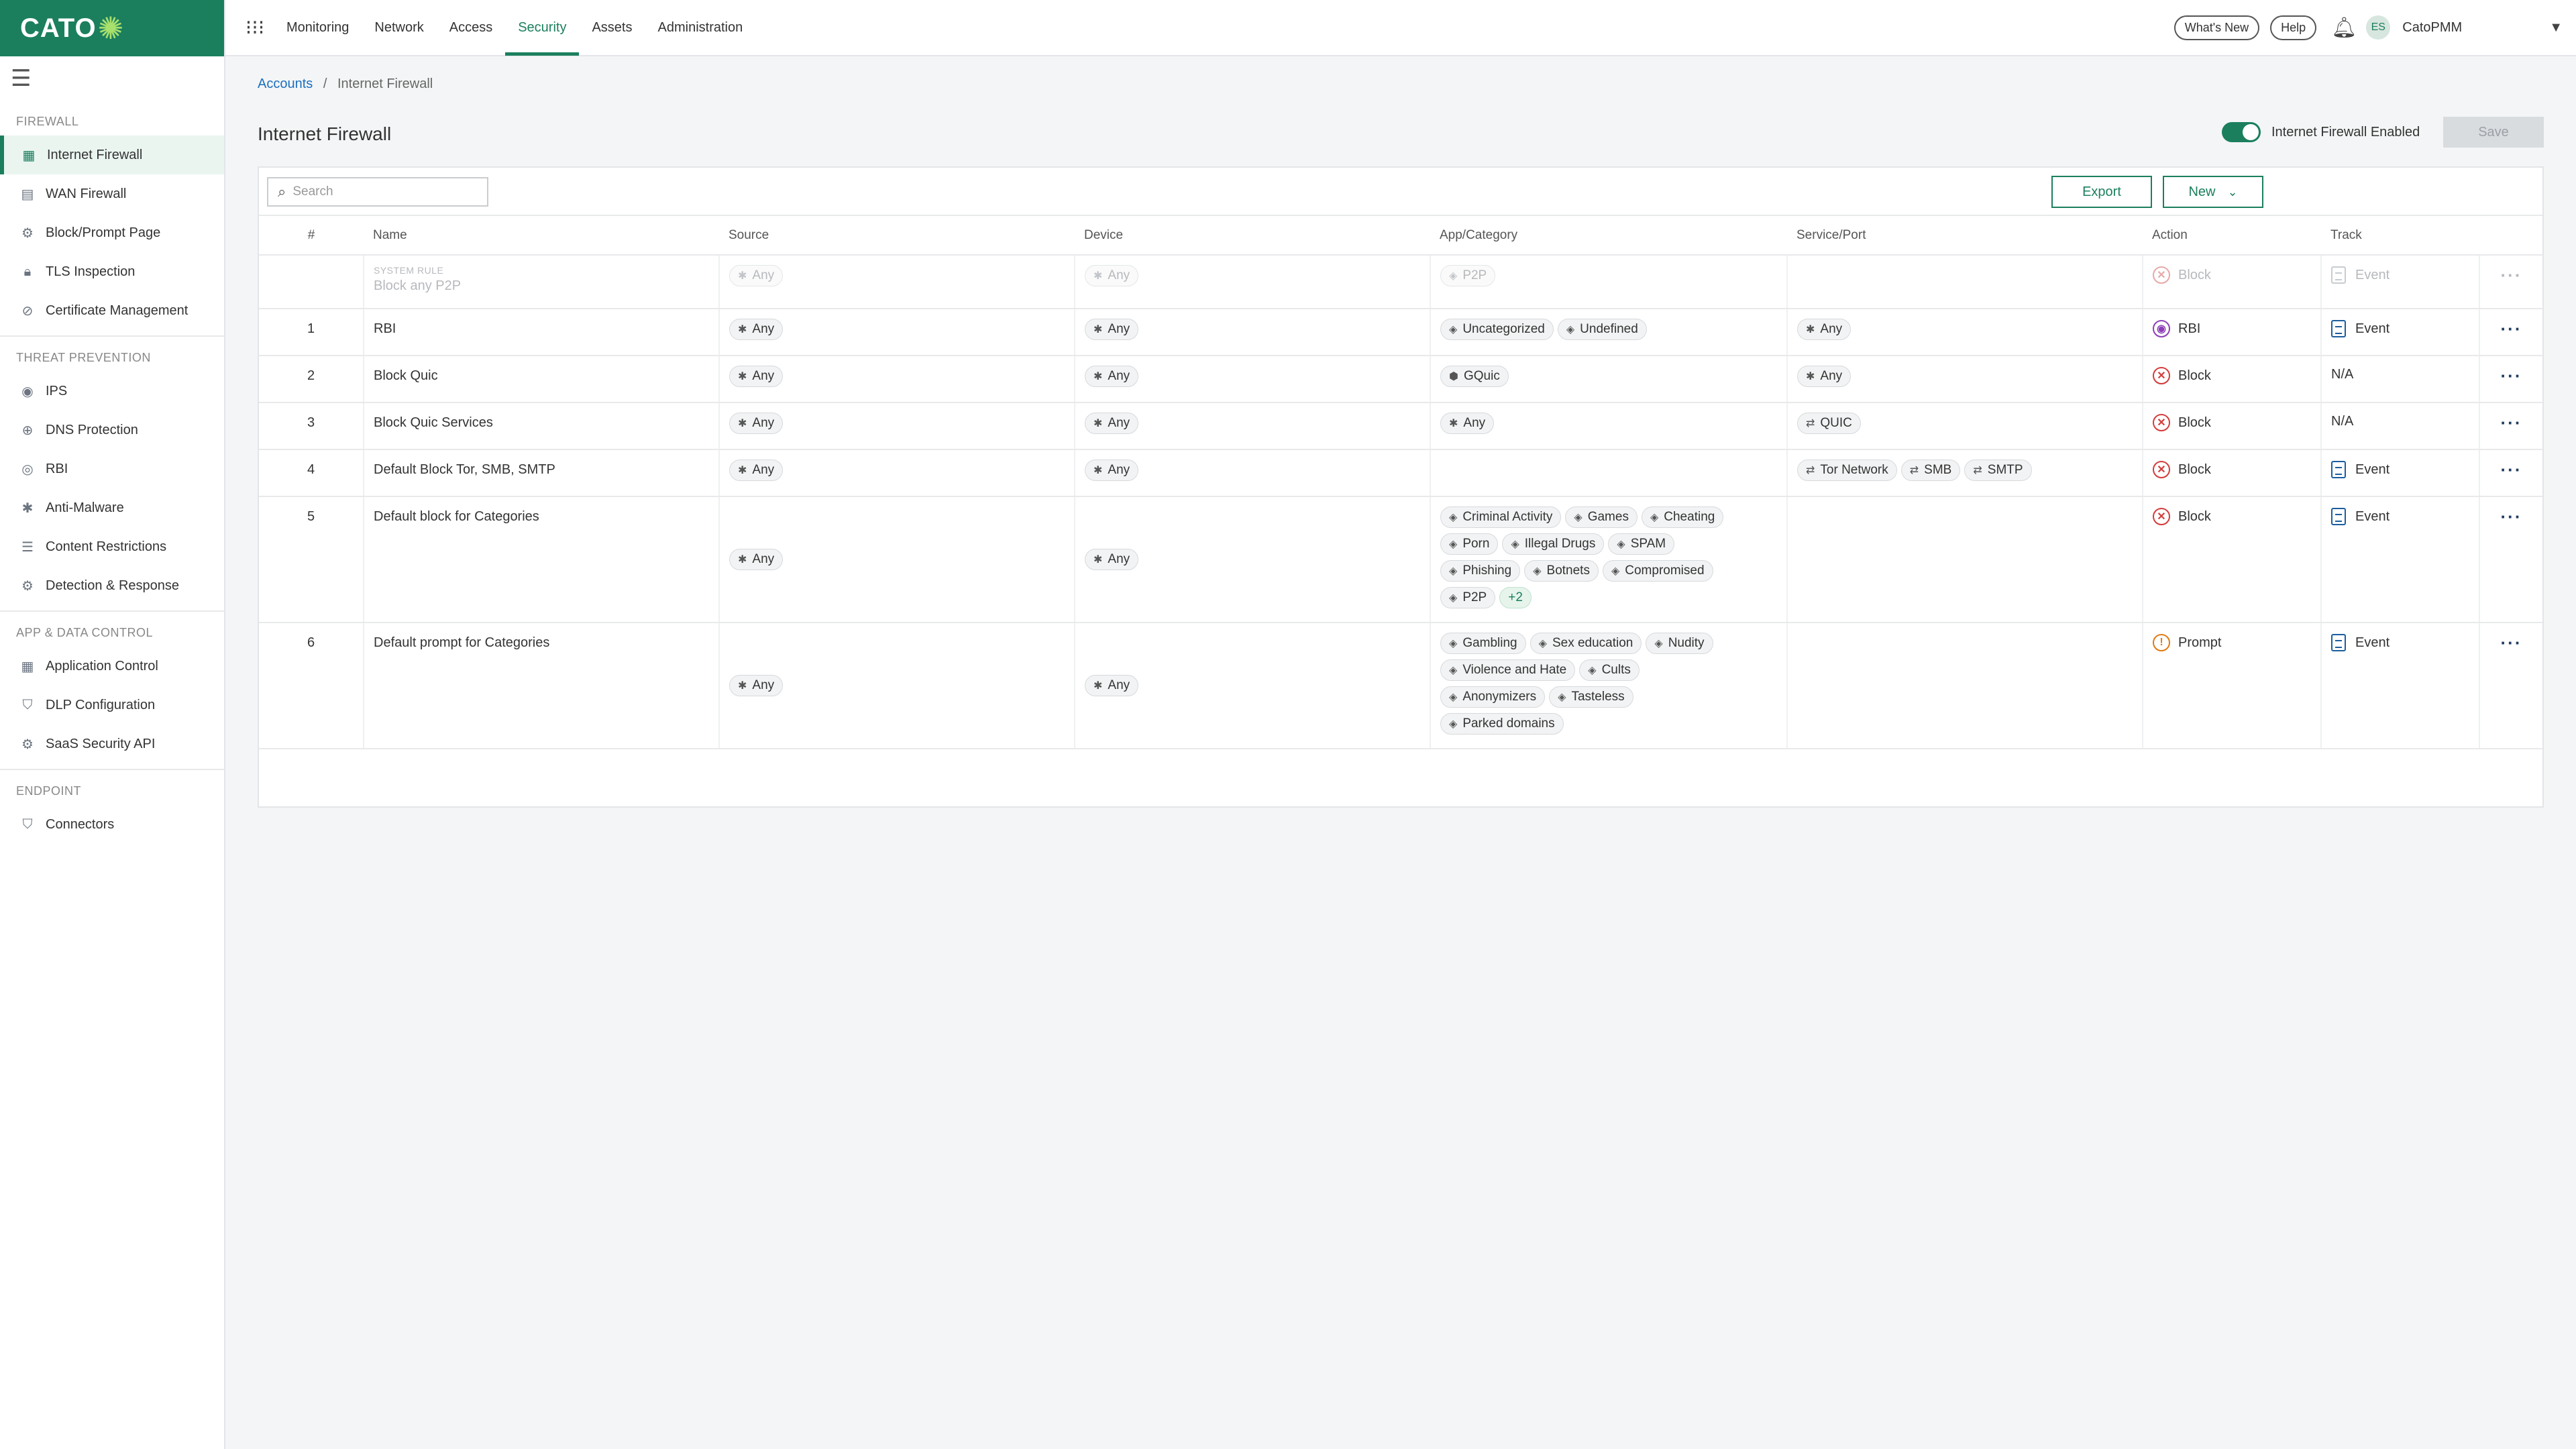 Image resolution: width=2576 pixels, height=1449 pixels. Describe the element at coordinates (383, 191) in the screenshot. I see `search-input` at that location.